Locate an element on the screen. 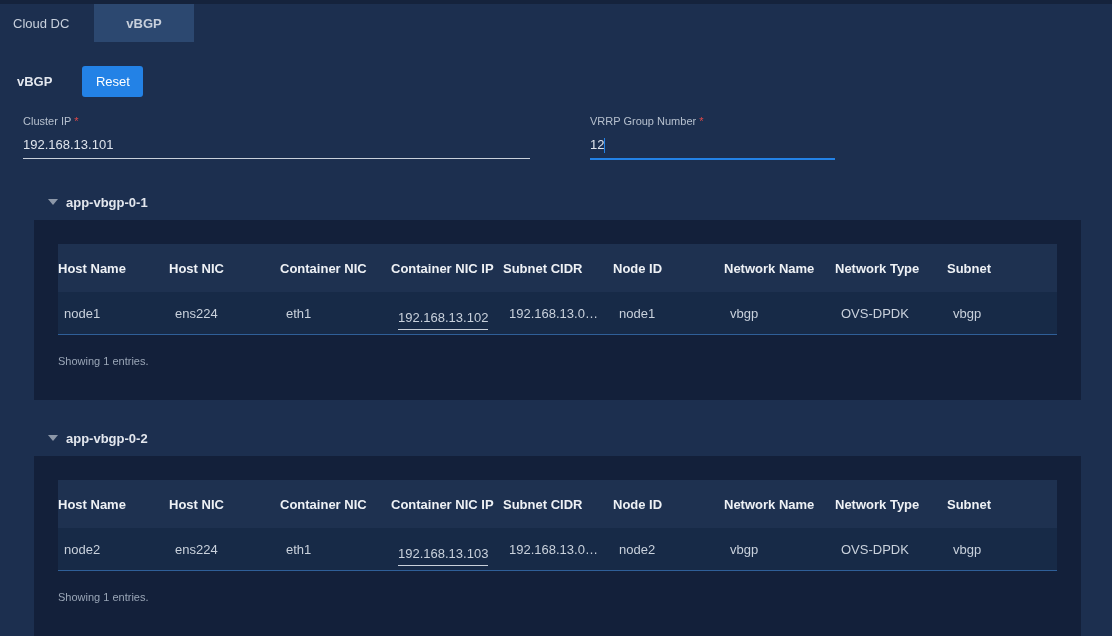 Image resolution: width=1112 pixels, height=636 pixels. section-title: vBGP is located at coordinates (35, 81).